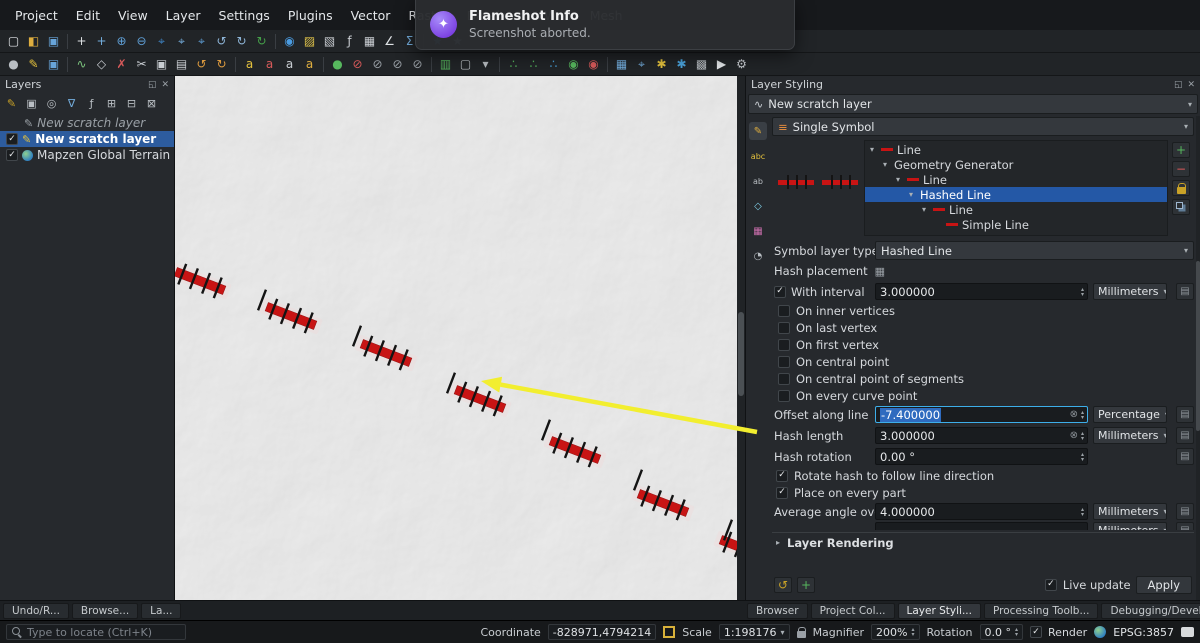 This screenshot has width=1200, height=643. I want to click on masks-tab: ab, so click(758, 181).